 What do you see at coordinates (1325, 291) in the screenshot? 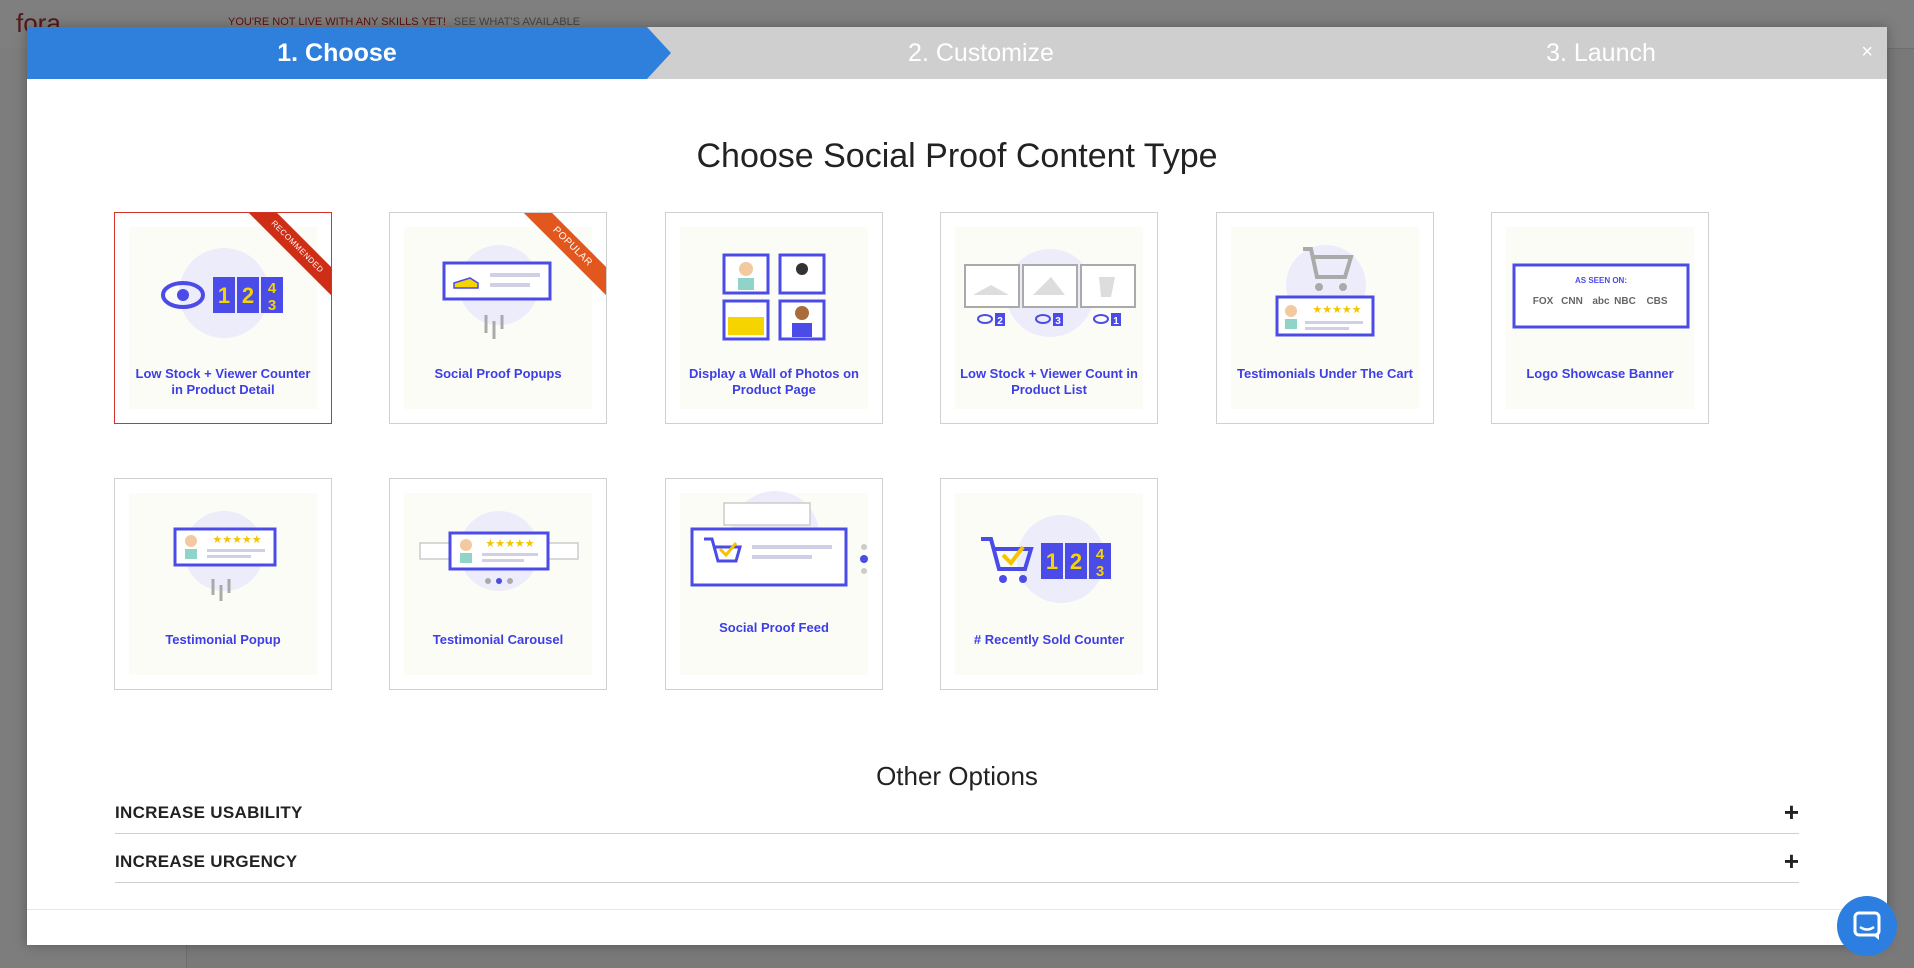
I see `cart-testimonial-illustration: ★★★★★` at bounding box center [1325, 291].